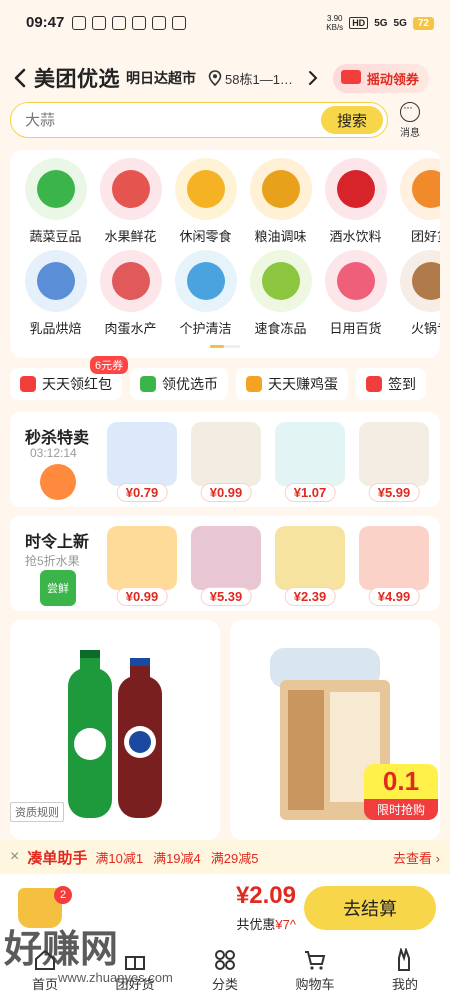 The image size is (450, 1000). Describe the element at coordinates (334, 18) in the screenshot. I see `speed-value: 3.90` at that location.